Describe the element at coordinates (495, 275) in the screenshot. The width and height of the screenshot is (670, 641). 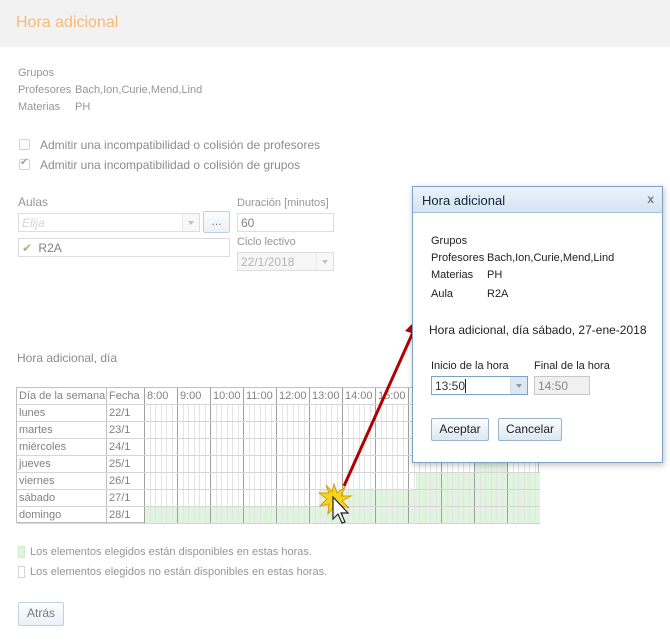
I see `dialog-subjects-value: PH` at that location.